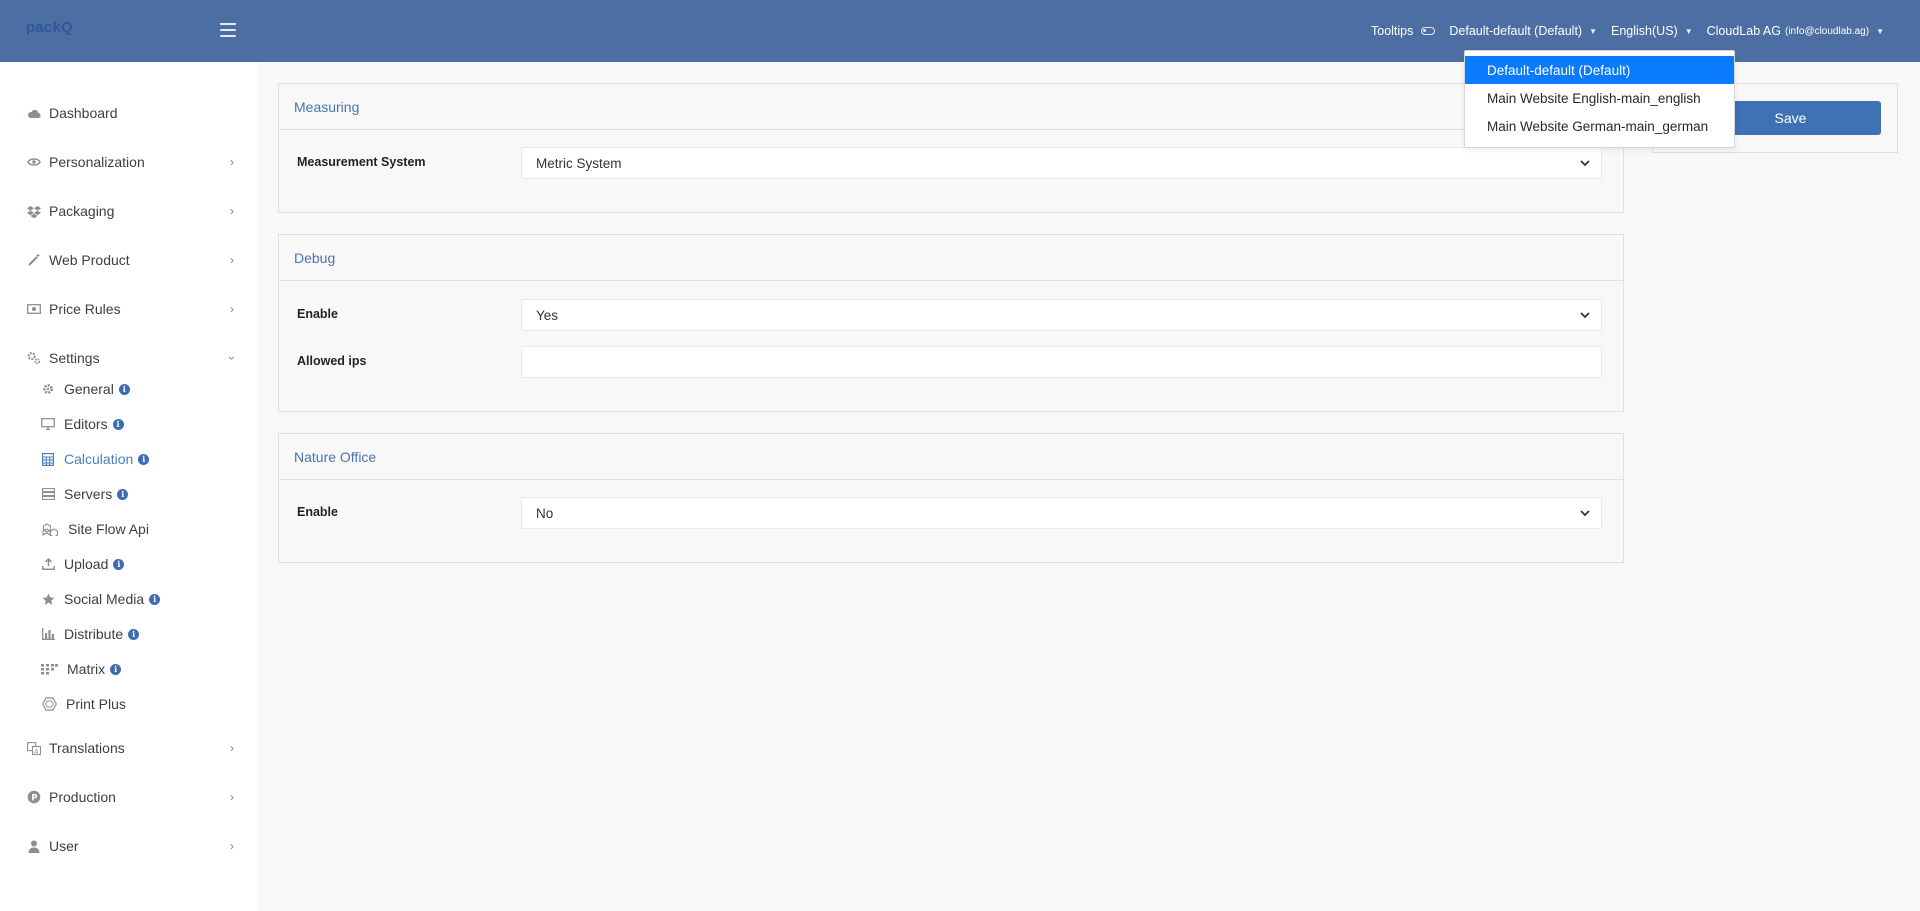 The height and width of the screenshot is (911, 1920). What do you see at coordinates (317, 314) in the screenshot?
I see `debug-enable-label: Enable` at bounding box center [317, 314].